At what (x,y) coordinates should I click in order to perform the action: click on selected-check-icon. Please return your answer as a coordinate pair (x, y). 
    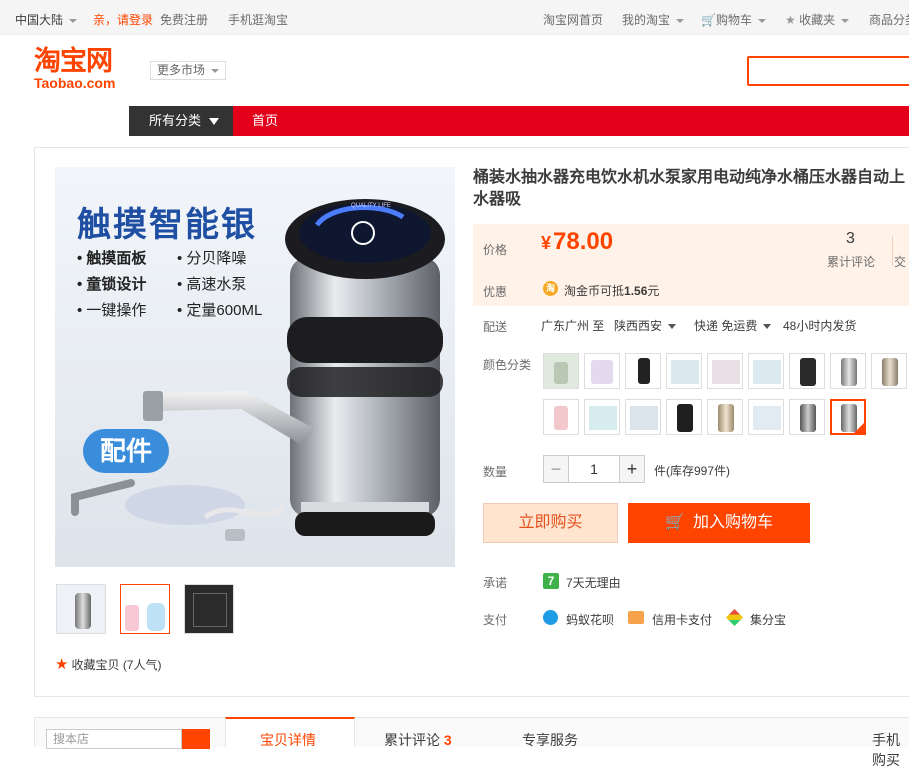
    Looking at the image, I should click on (859, 428).